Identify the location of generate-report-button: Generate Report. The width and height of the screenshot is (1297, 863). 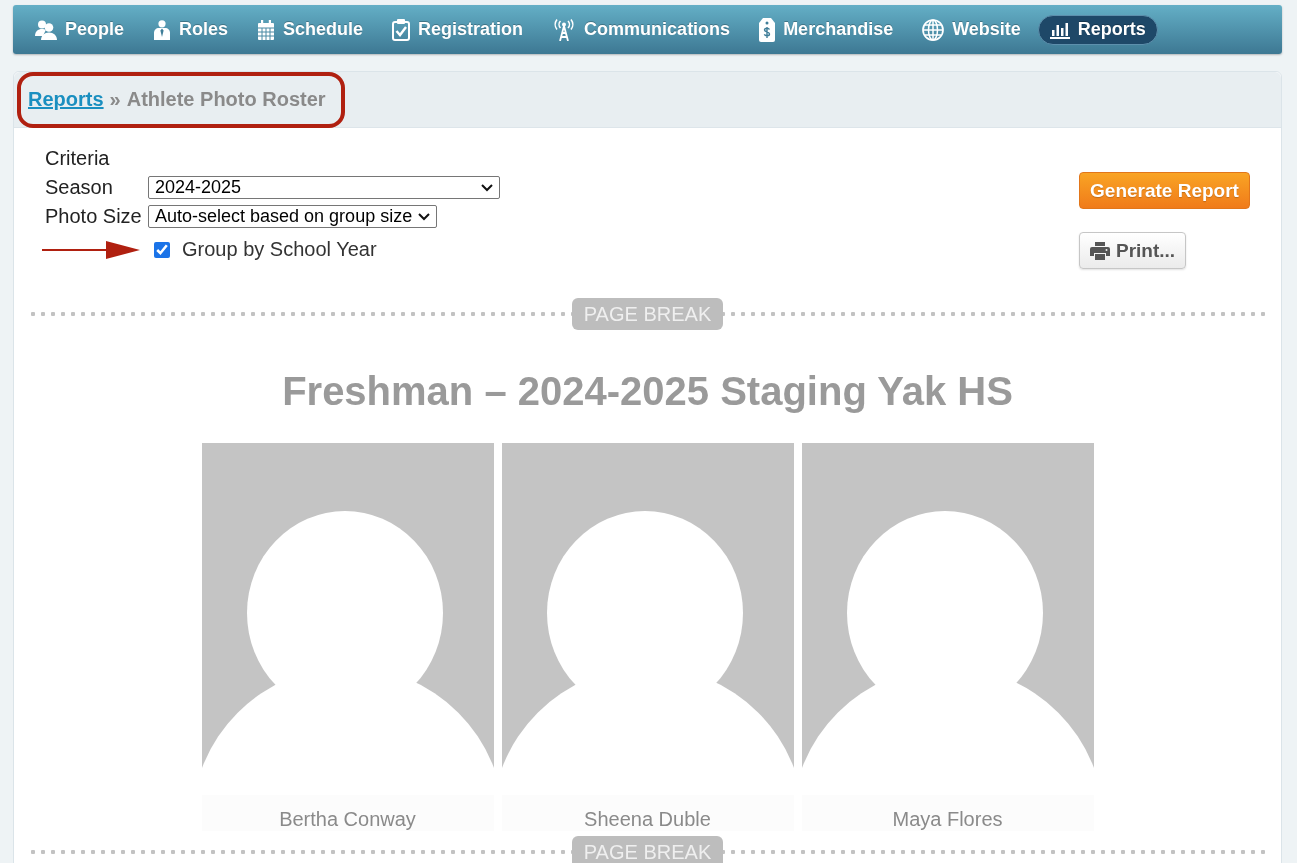
(1164, 190).